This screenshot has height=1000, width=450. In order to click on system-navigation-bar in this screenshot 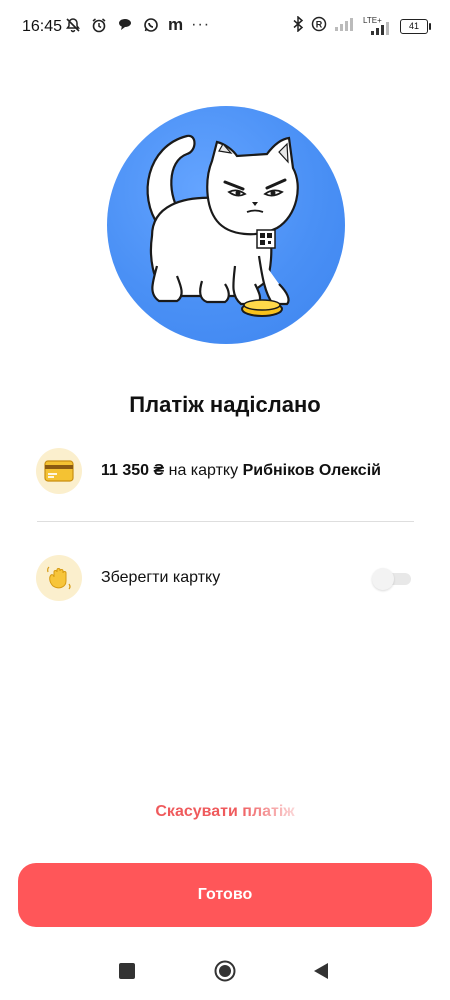, I will do `click(225, 975)`.